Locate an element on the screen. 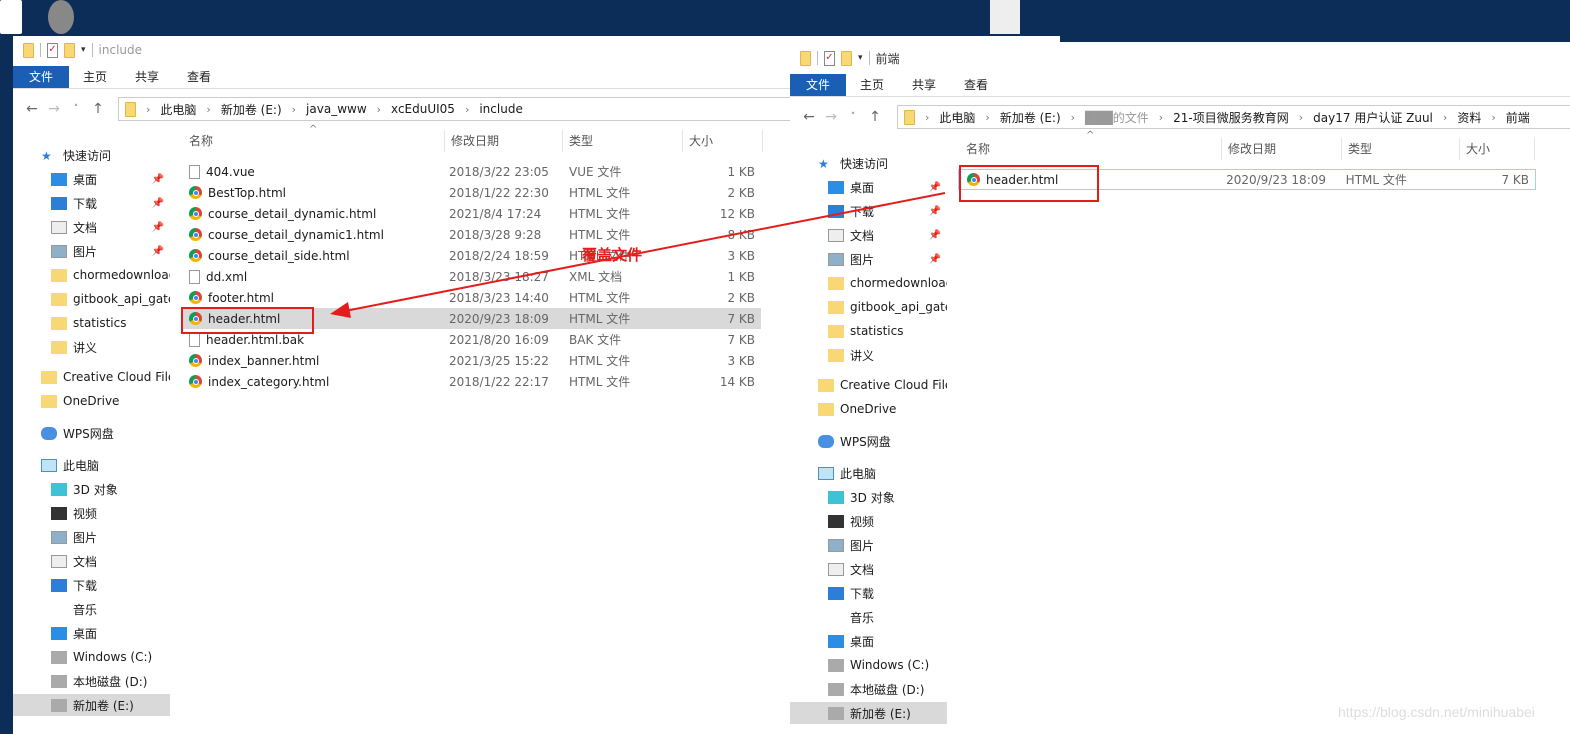 The width and height of the screenshot is (1570, 734). arrow-line is located at coordinates (645, 252).